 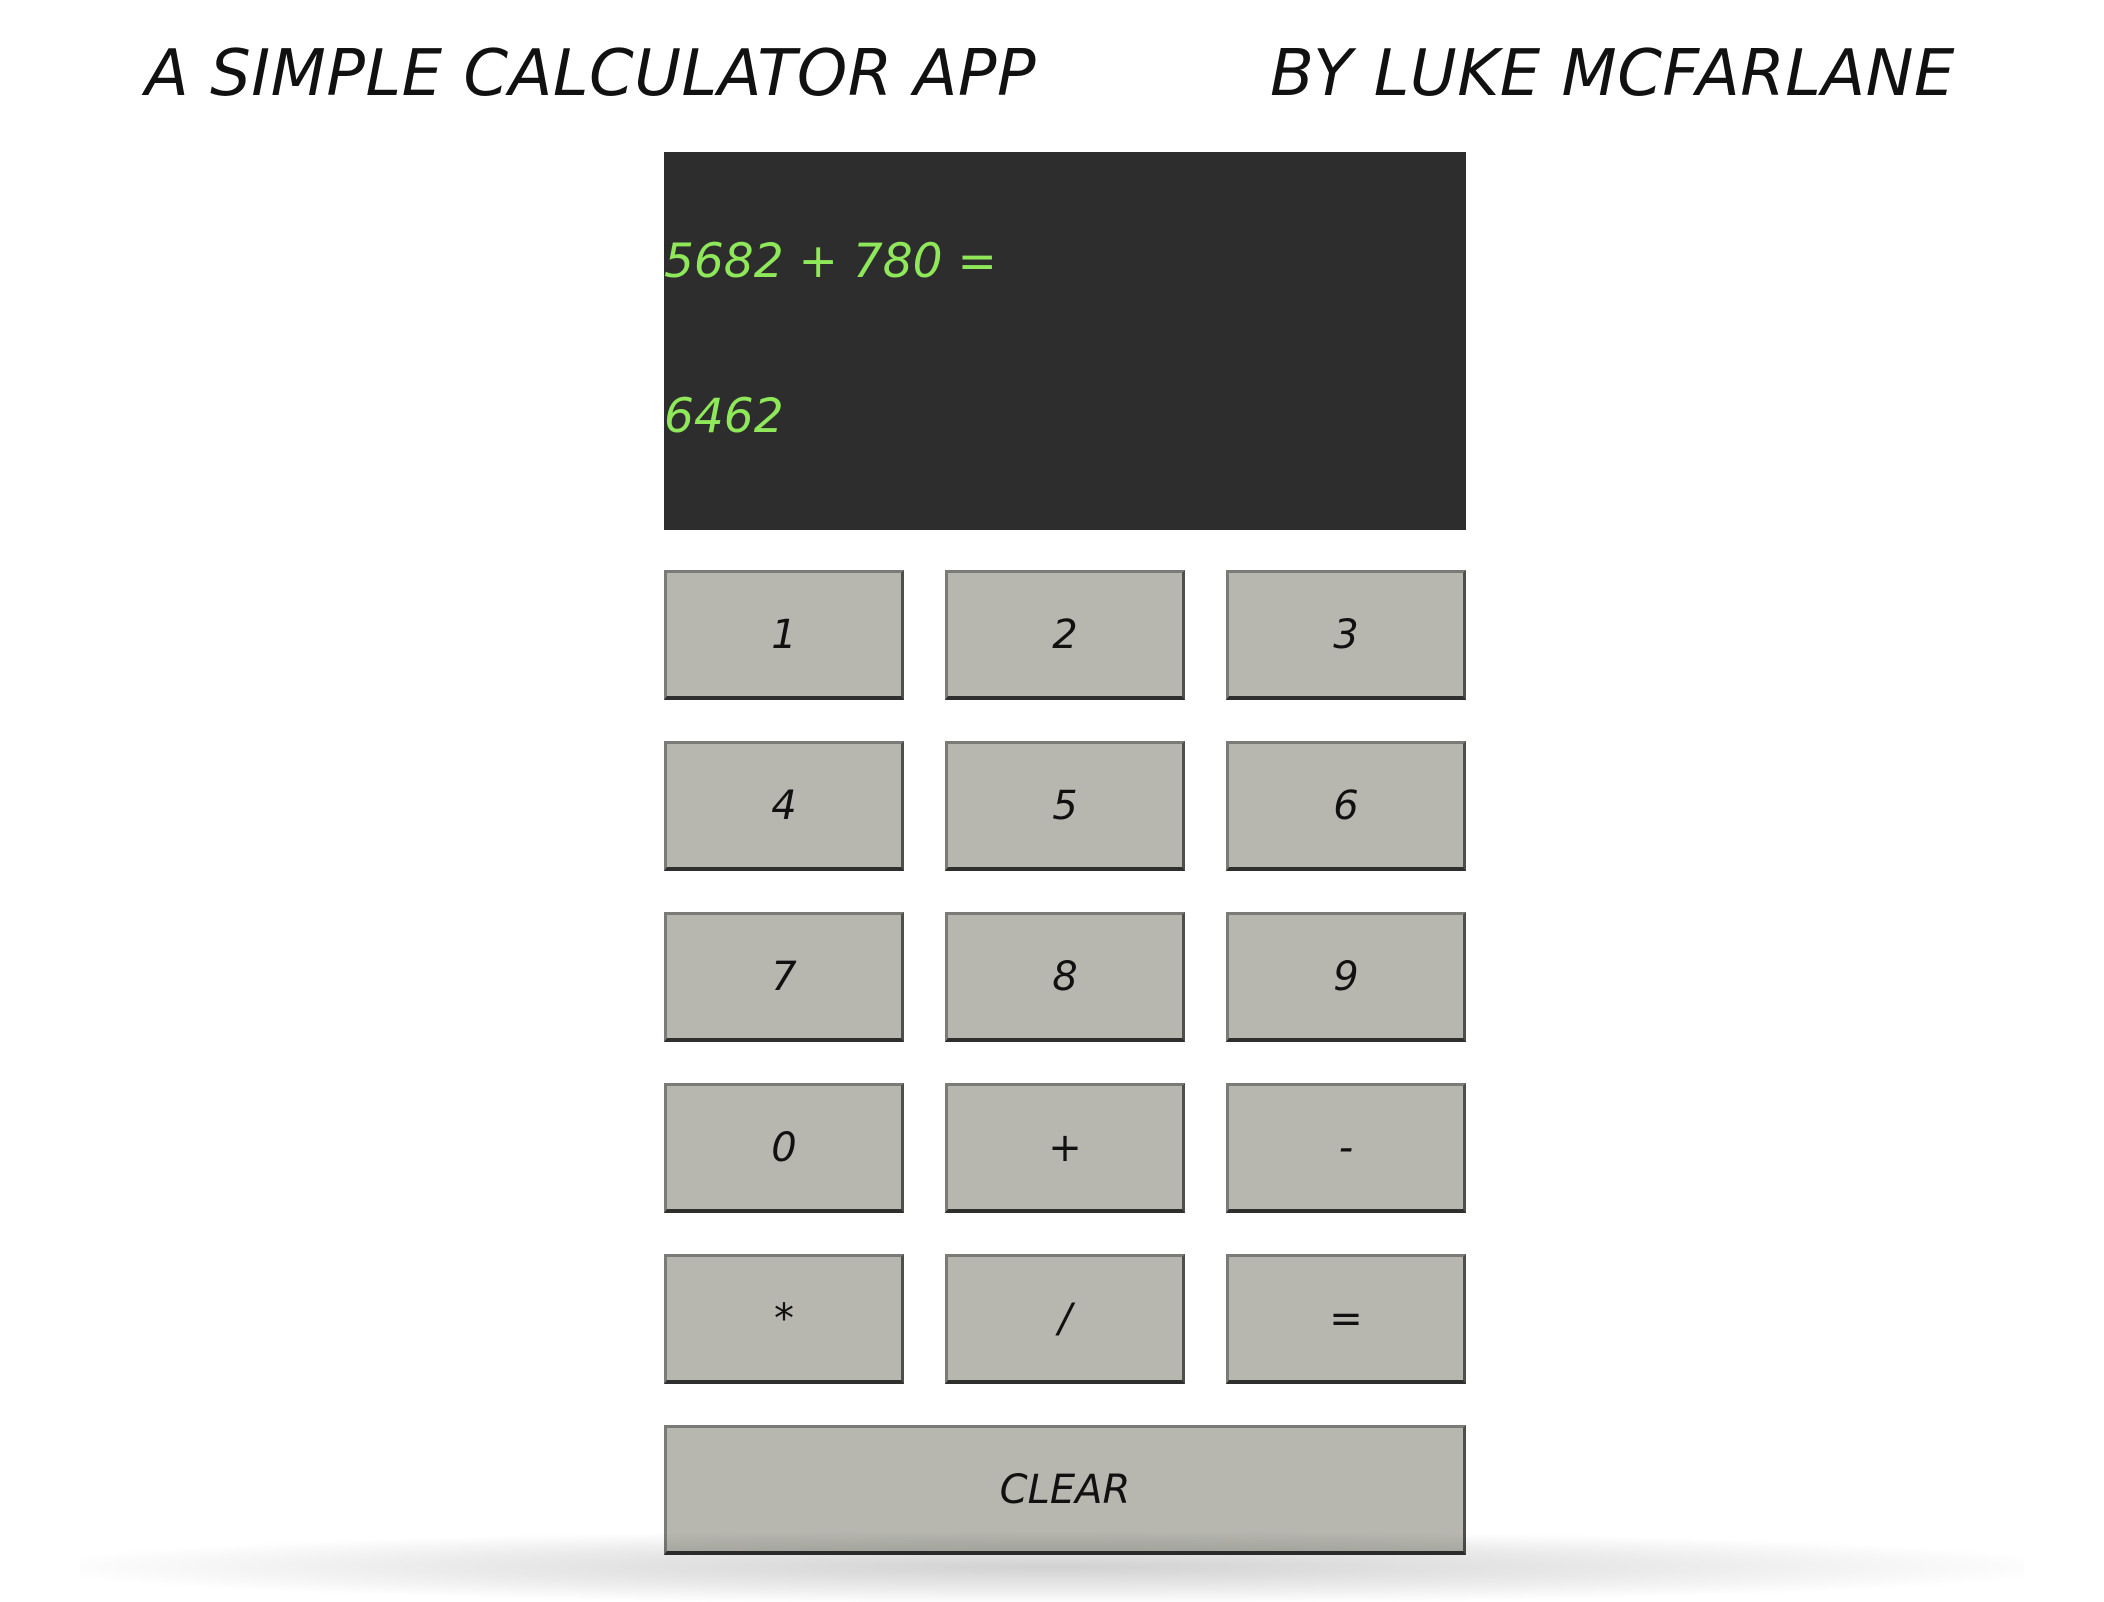 What do you see at coordinates (1346, 806) in the screenshot?
I see `key-6-button: 6` at bounding box center [1346, 806].